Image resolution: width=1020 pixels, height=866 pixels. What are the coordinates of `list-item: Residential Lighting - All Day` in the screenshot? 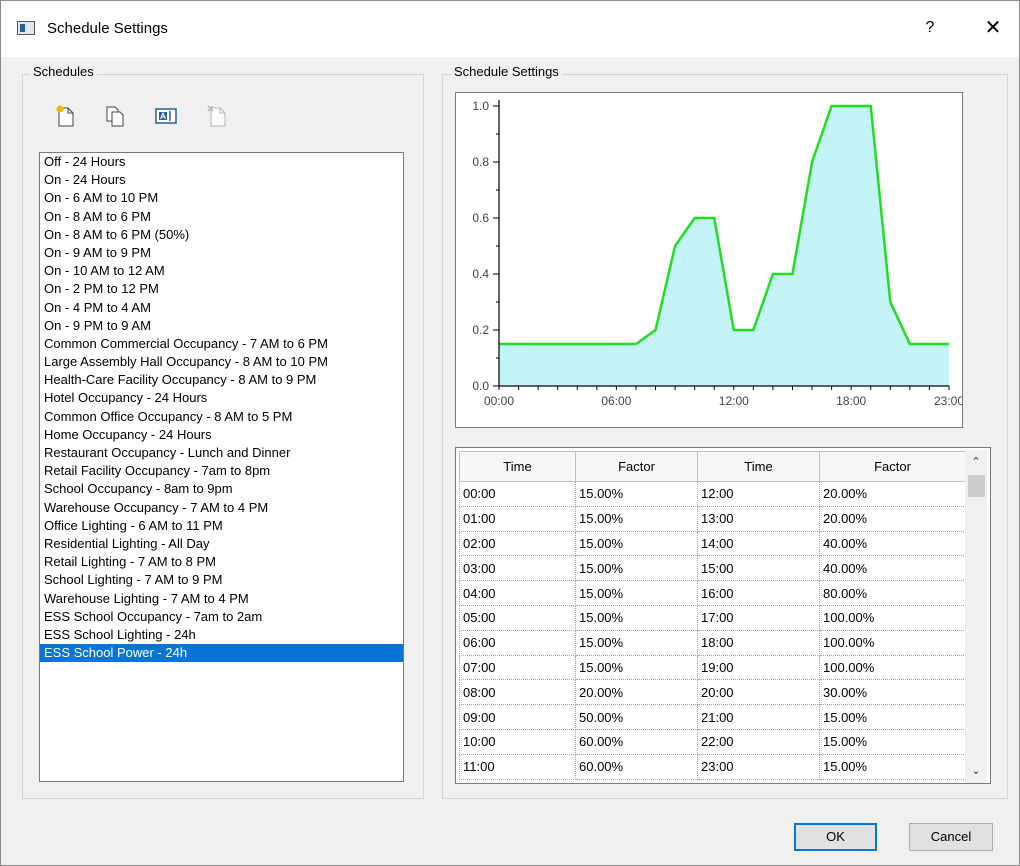 It's located at (221, 544).